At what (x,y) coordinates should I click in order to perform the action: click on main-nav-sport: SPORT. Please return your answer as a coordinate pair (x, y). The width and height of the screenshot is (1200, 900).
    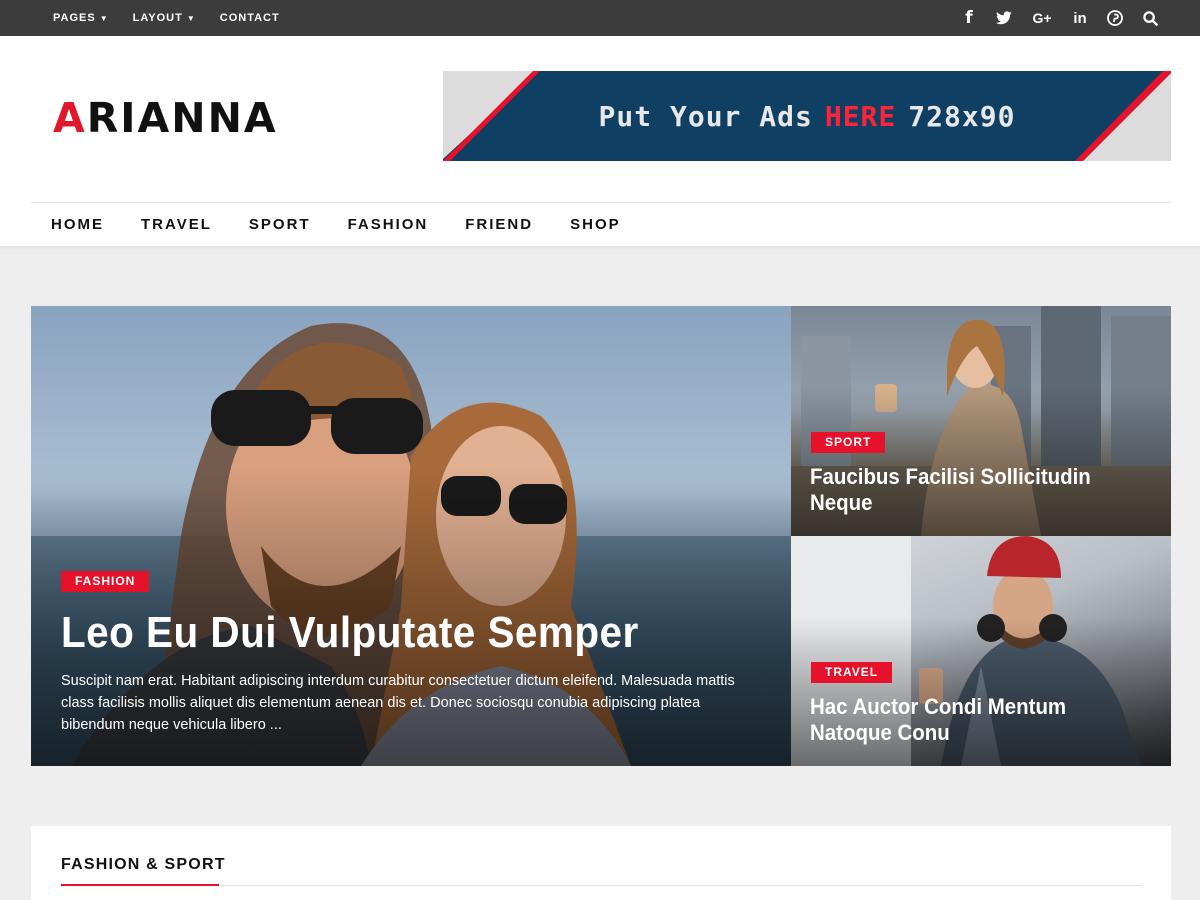
    Looking at the image, I should click on (280, 224).